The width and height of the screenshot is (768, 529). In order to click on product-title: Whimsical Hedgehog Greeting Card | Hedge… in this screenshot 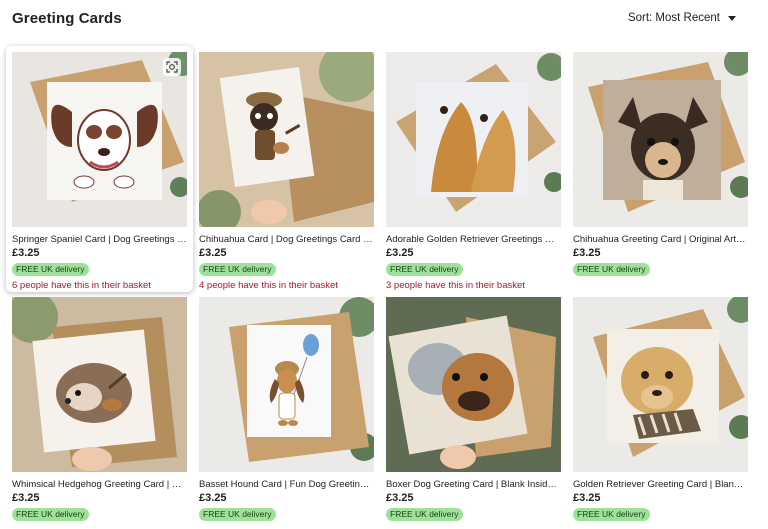, I will do `click(99, 484)`.